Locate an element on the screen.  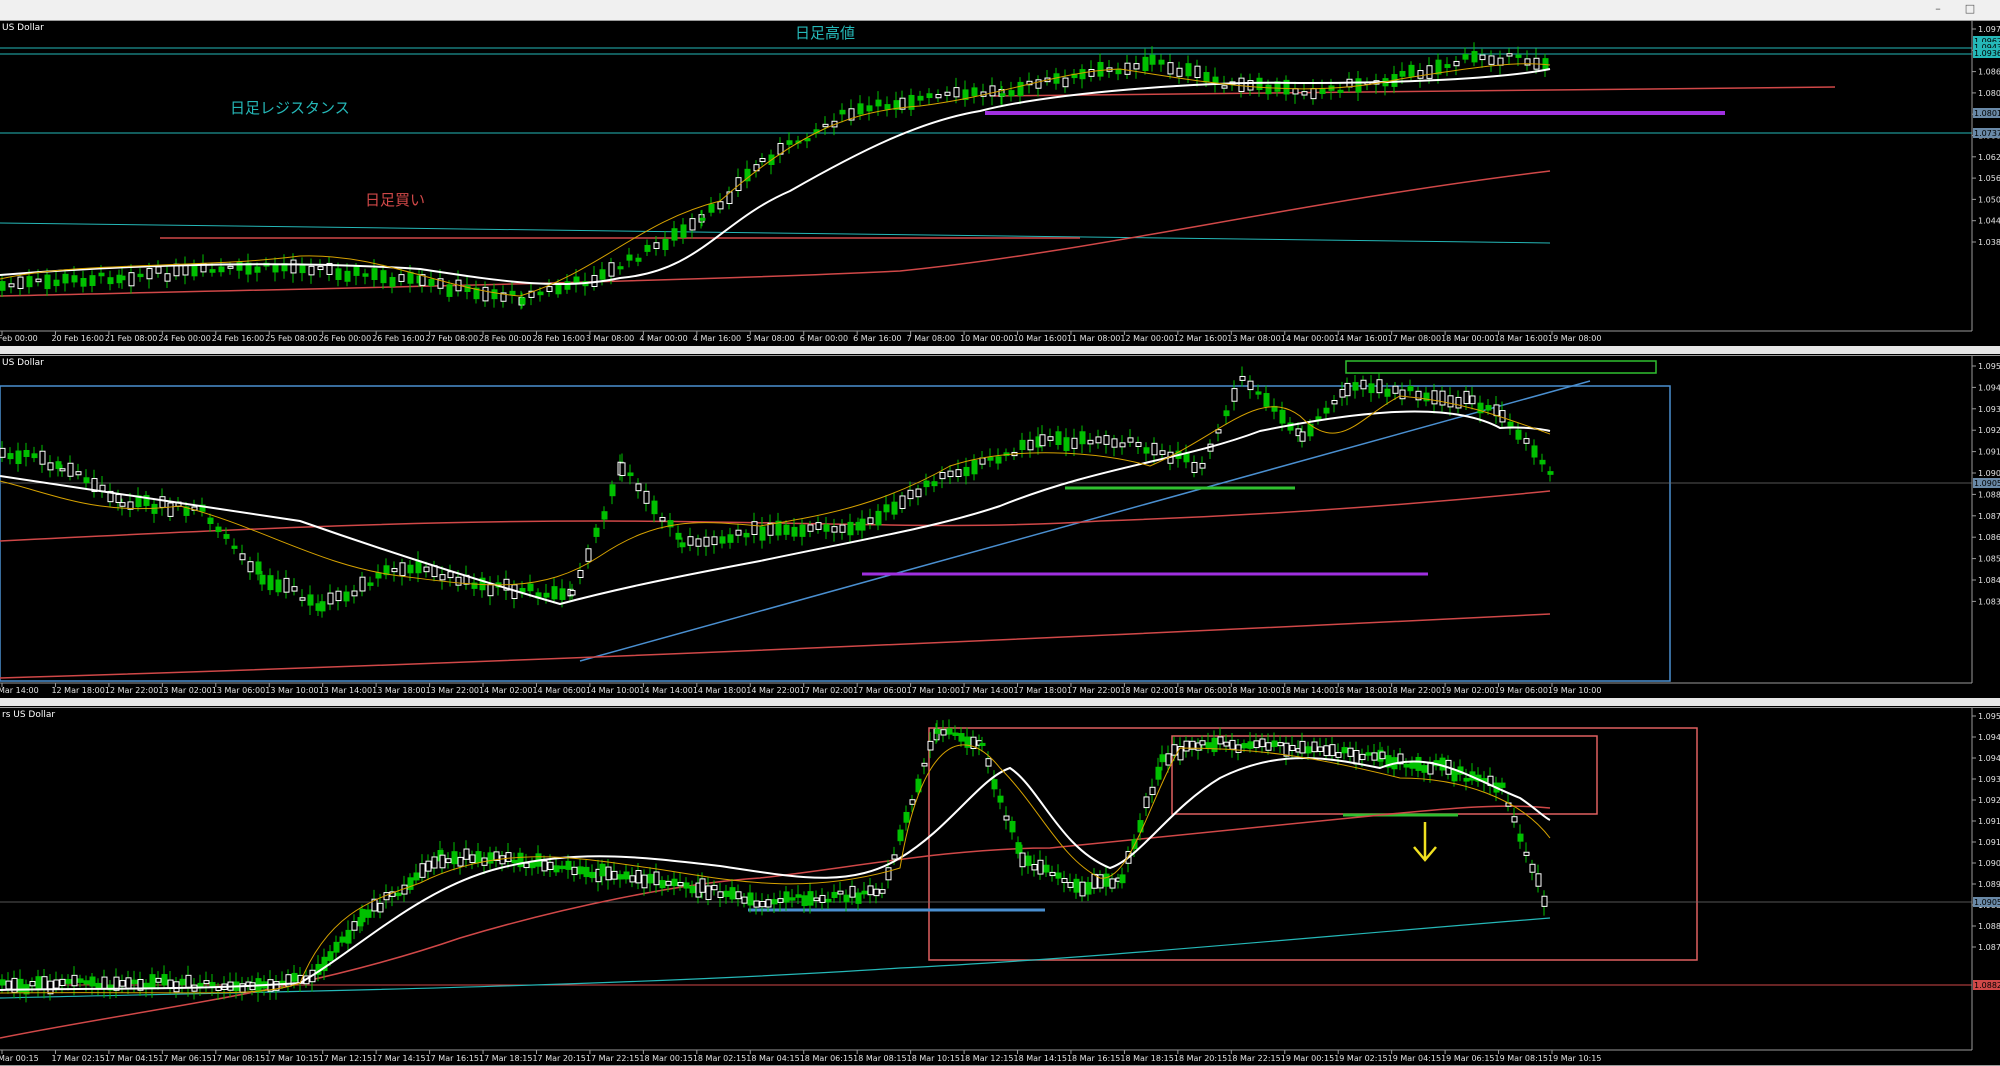
red-range-box is located at coordinates (1313, 844).